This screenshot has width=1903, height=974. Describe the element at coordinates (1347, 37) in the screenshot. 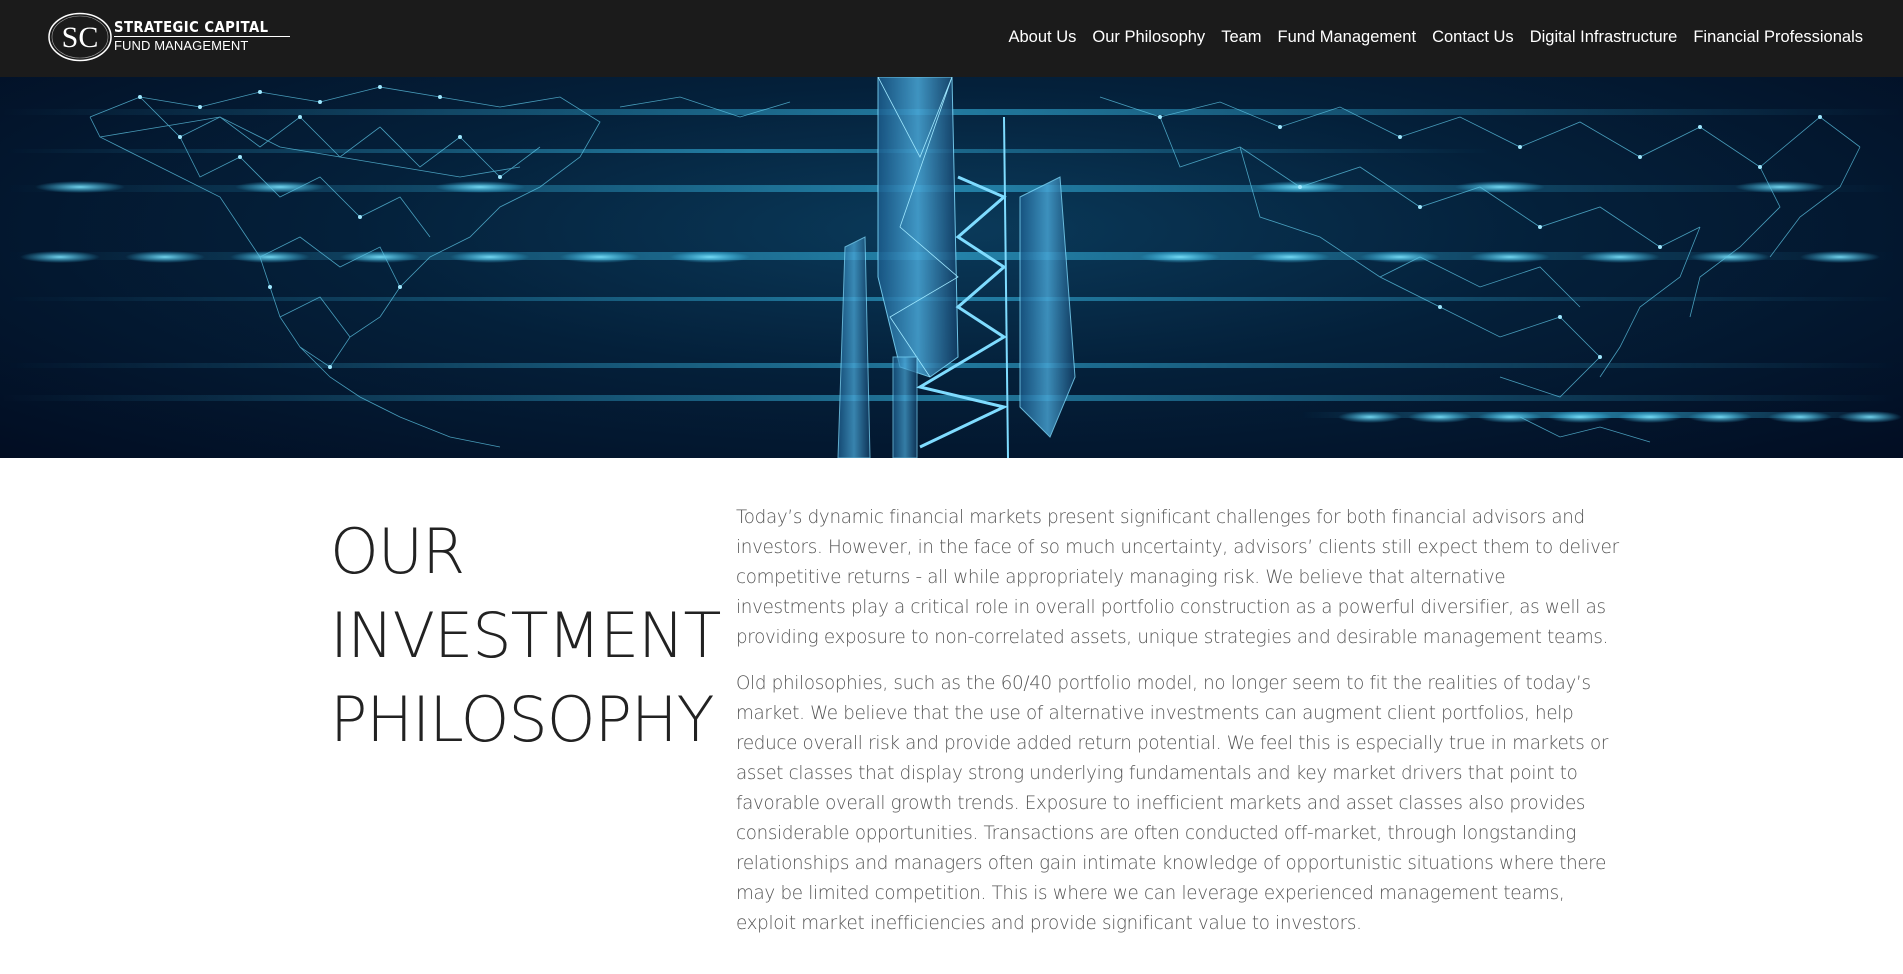

I see `nav-fund-management: Fund Management` at that location.